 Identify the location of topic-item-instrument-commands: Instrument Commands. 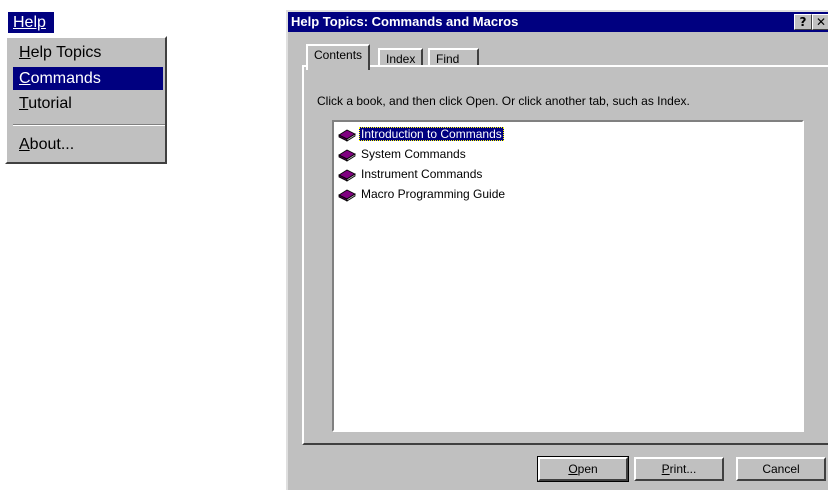
(411, 174).